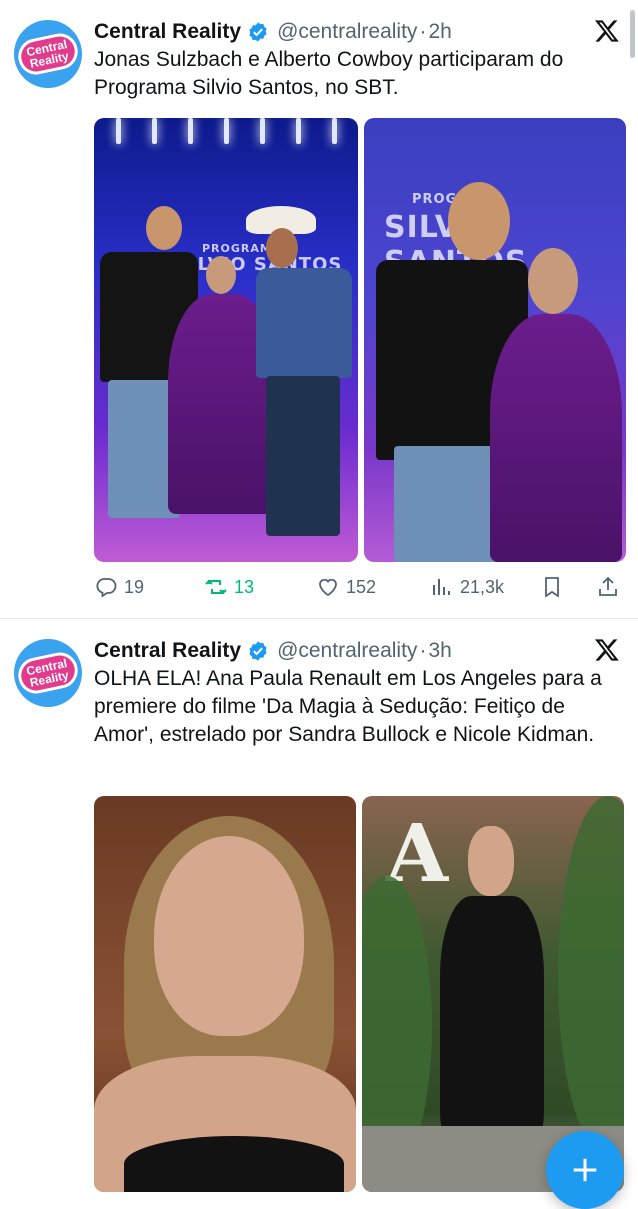  Describe the element at coordinates (482, 586) in the screenshot. I see `views-count: 21,3k` at that location.